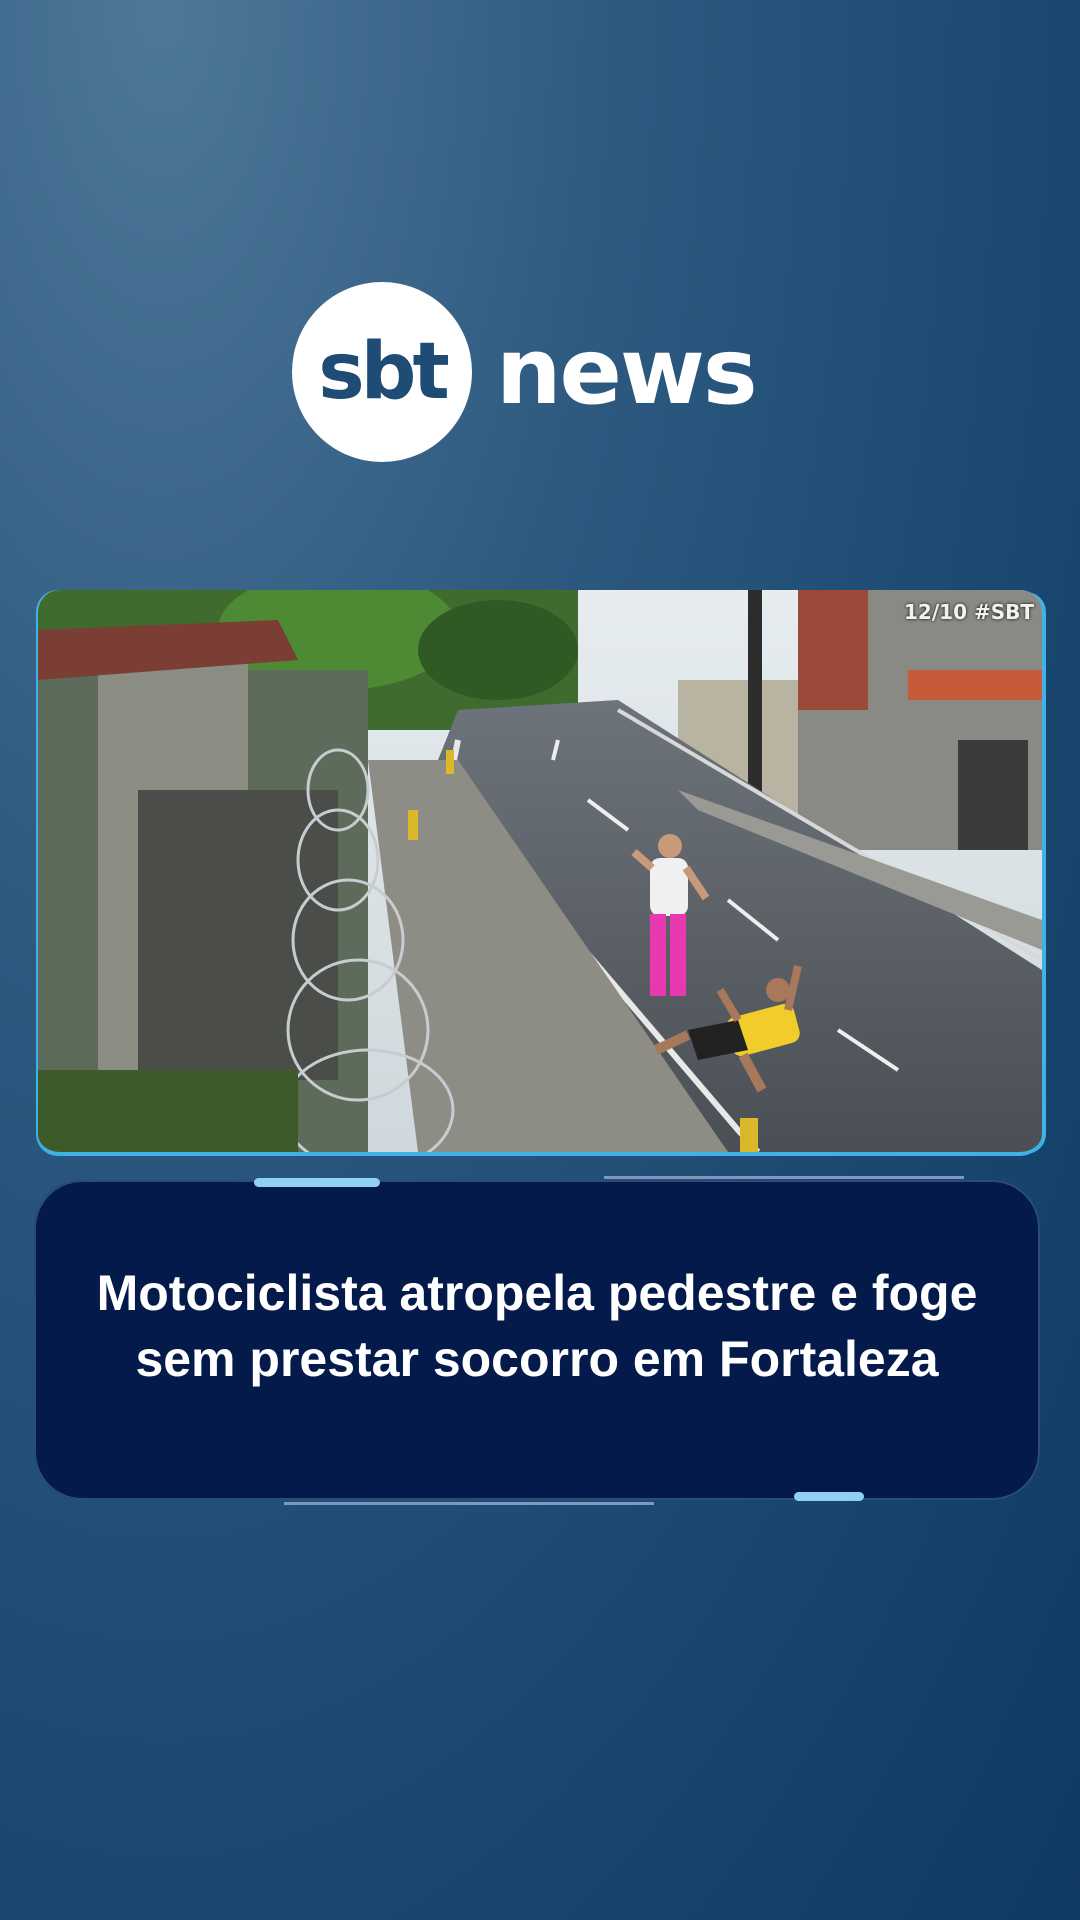 The height and width of the screenshot is (1920, 1080). What do you see at coordinates (469, 1503) in the screenshot?
I see `edge-line-bottom` at bounding box center [469, 1503].